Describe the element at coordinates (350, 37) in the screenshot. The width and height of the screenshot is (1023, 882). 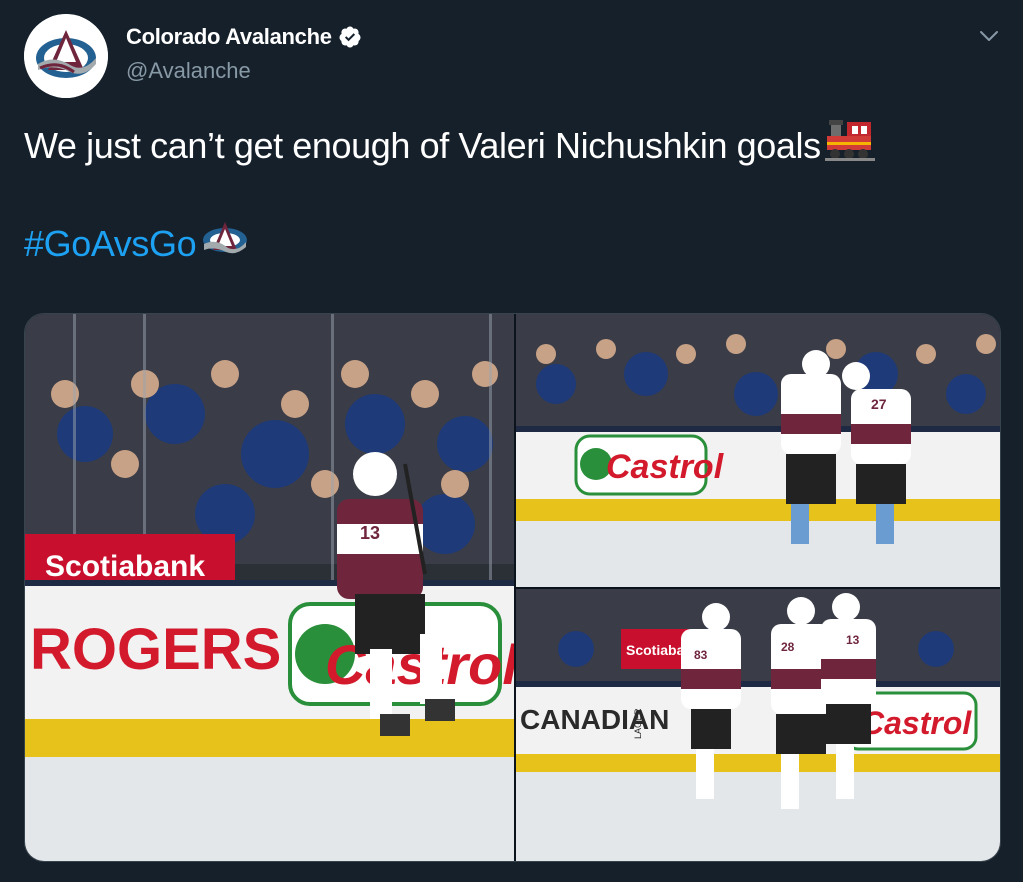
I see `verified-badge-icon` at that location.